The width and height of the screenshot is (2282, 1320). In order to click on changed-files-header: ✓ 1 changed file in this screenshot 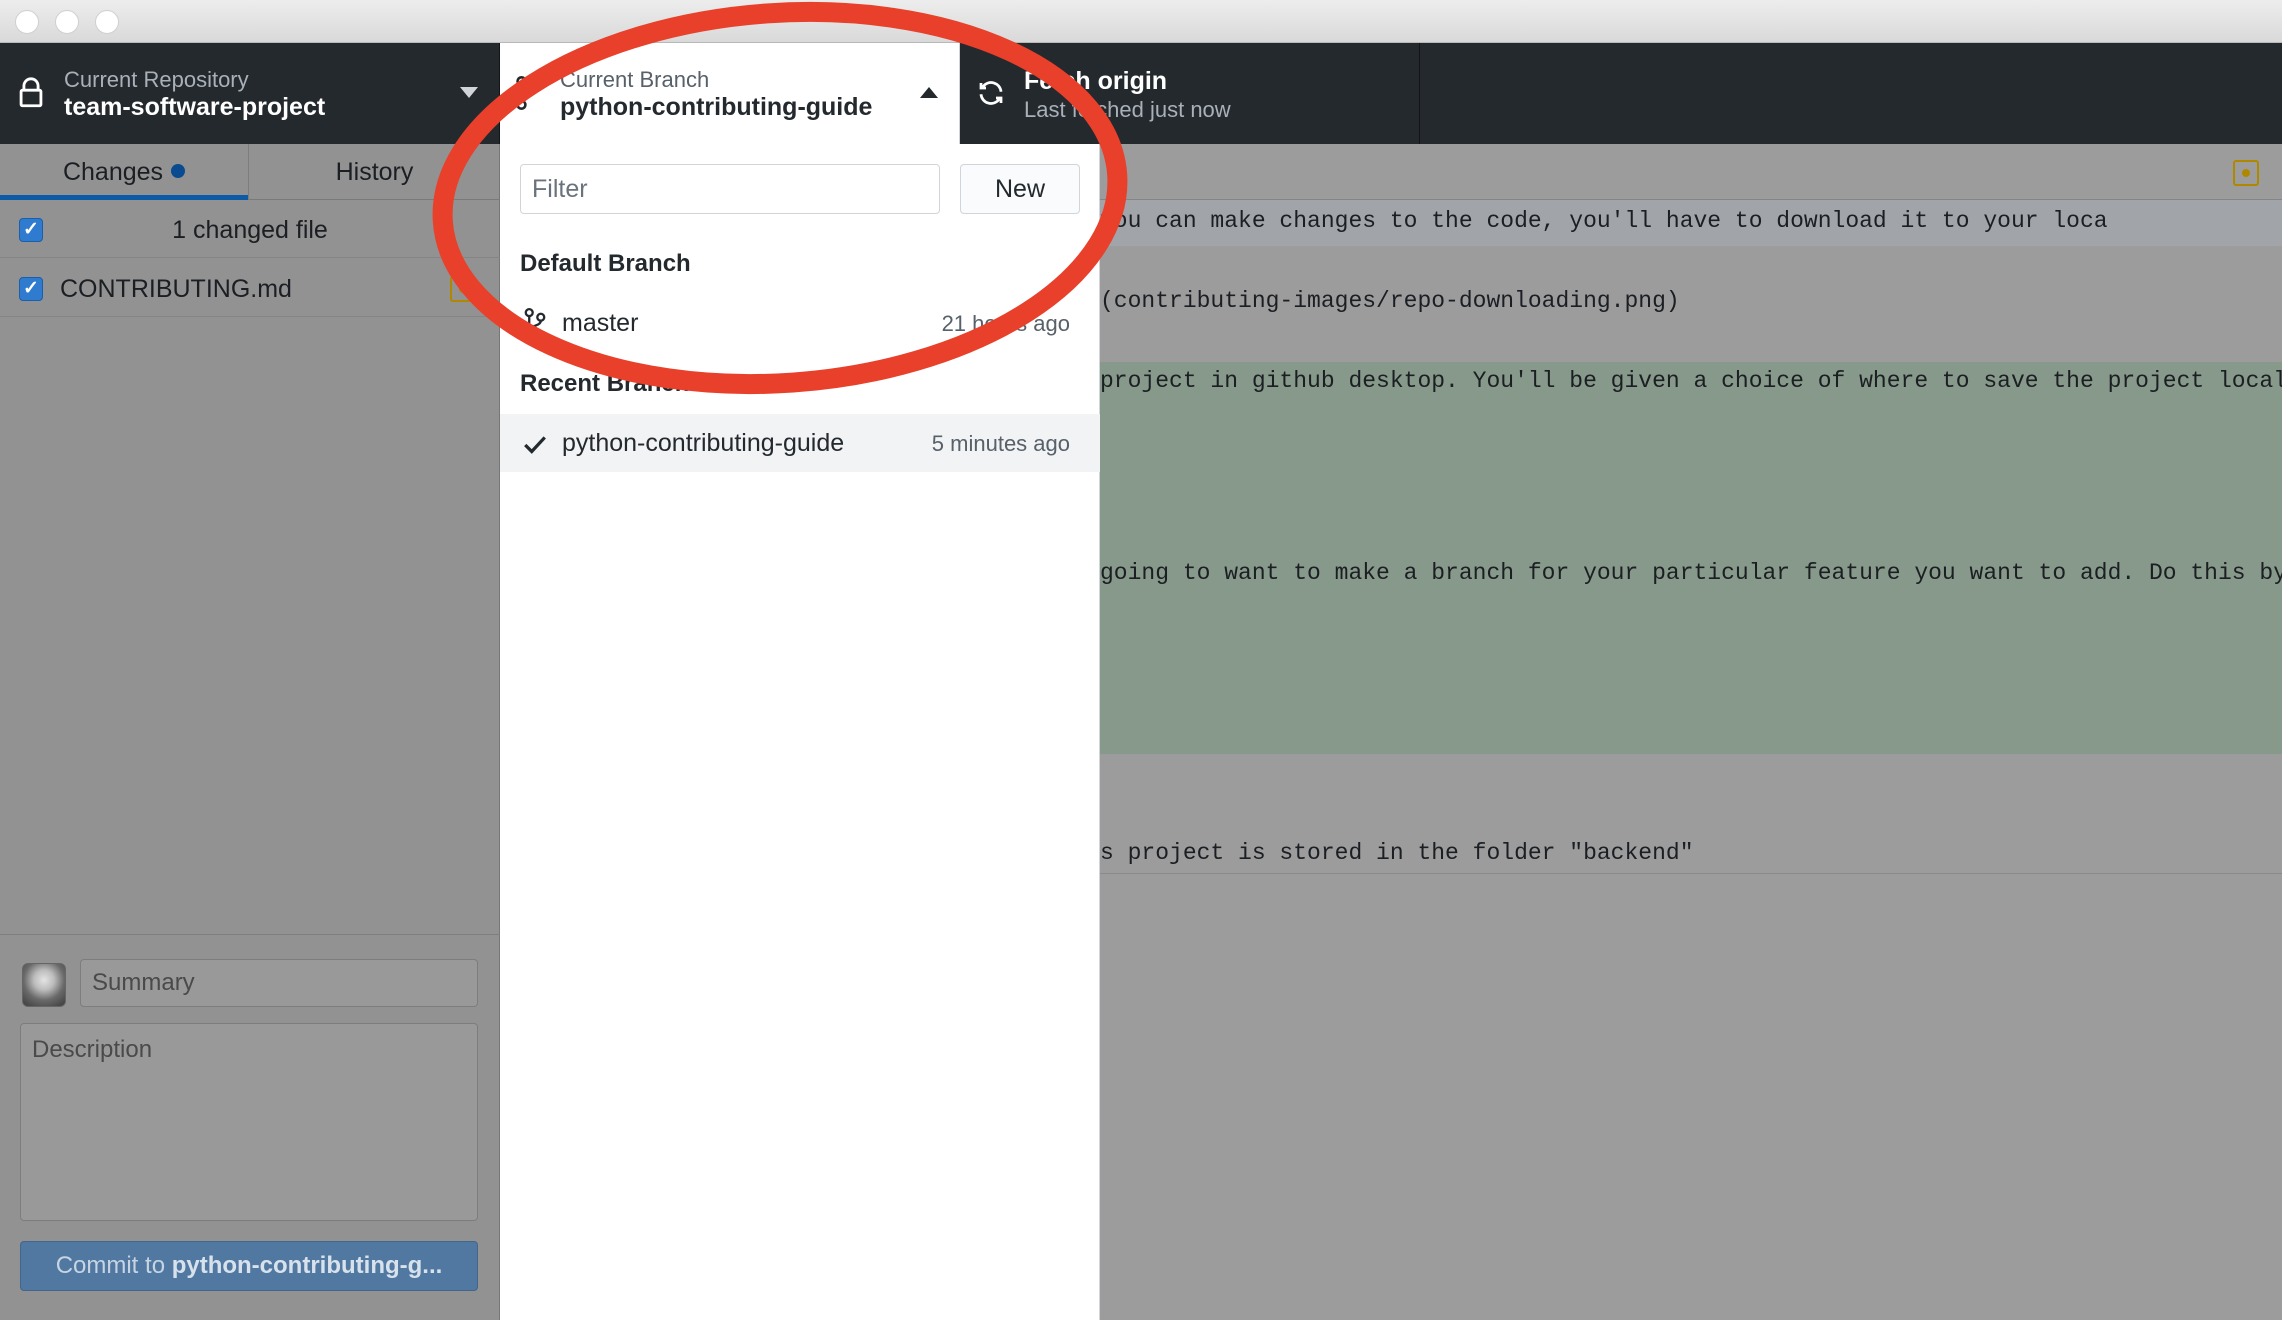, I will do `click(250, 229)`.